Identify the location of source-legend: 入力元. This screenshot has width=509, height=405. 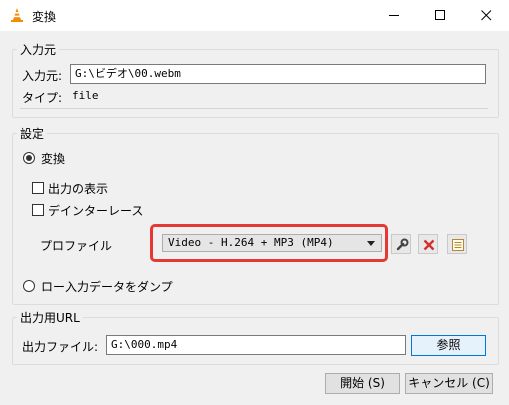
(38, 50).